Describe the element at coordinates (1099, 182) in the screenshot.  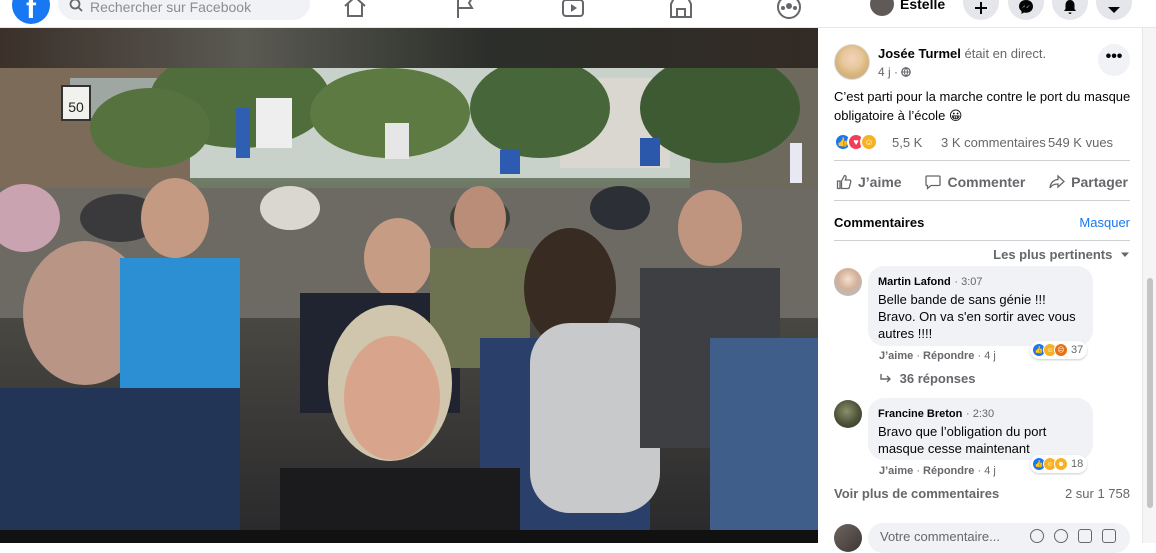
I see `share-label: Partager` at that location.